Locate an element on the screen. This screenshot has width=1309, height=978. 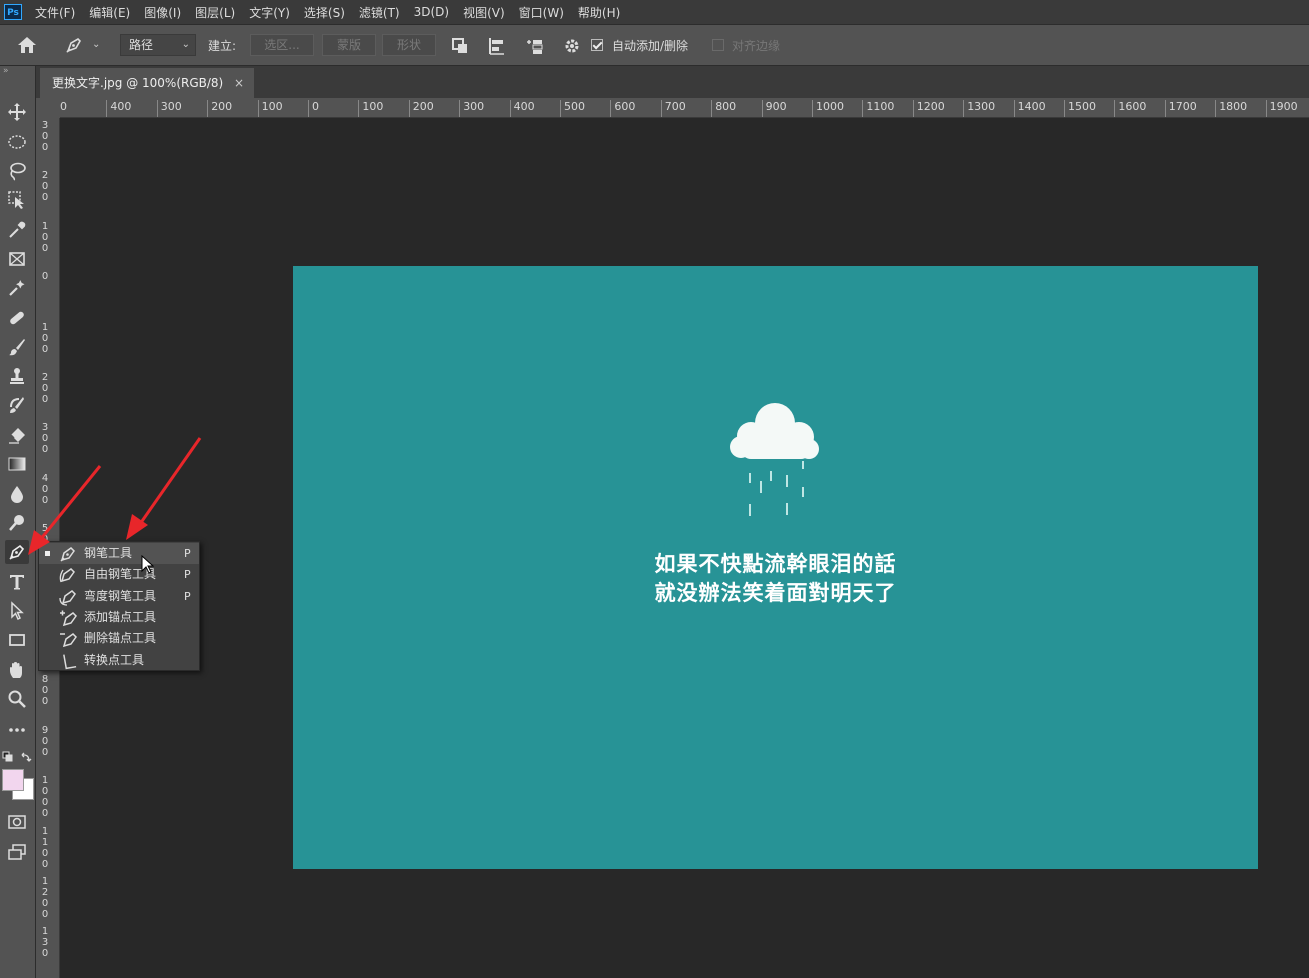
ruler-tick-label: 1700 is located at coordinates (1180, 108).